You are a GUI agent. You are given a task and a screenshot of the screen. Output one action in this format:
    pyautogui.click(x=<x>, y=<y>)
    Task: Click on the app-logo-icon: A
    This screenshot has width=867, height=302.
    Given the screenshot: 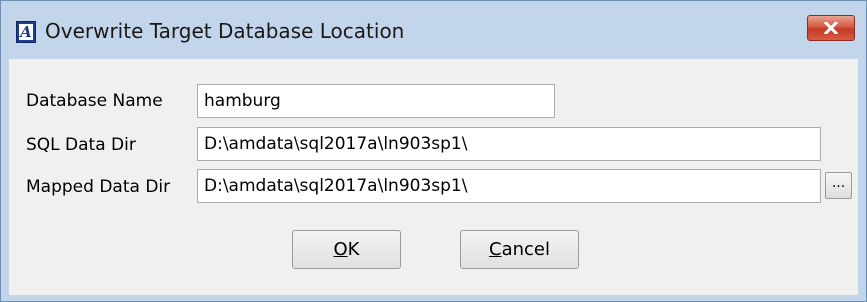 What is the action you would take?
    pyautogui.click(x=26, y=32)
    